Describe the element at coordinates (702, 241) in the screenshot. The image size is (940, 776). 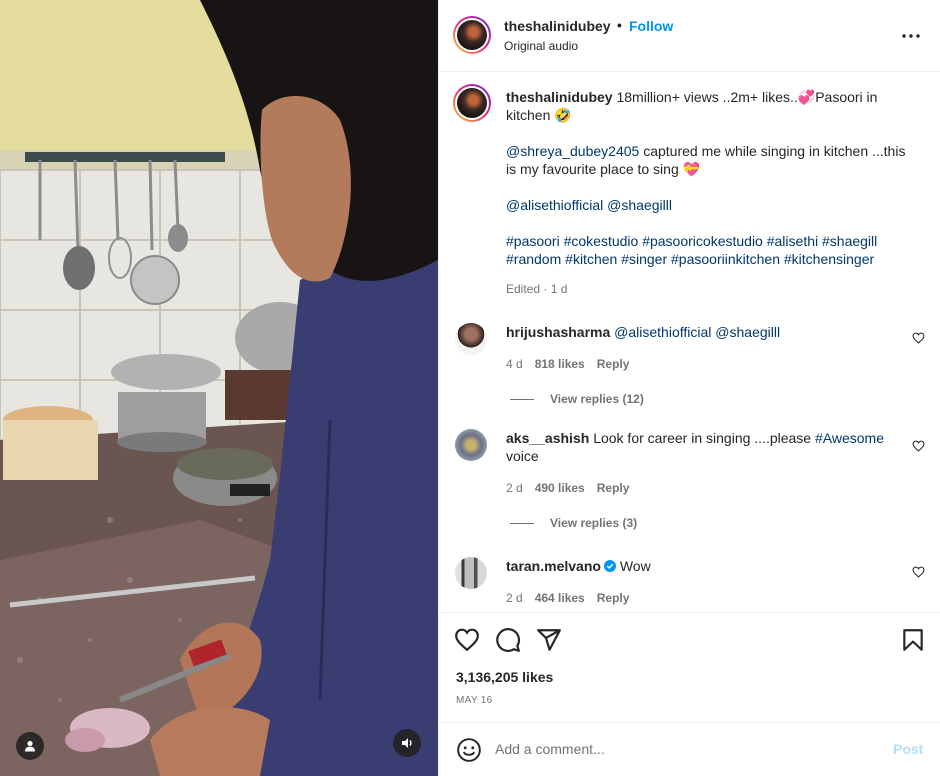
I see `hashtag: #pasooricokestudio` at that location.